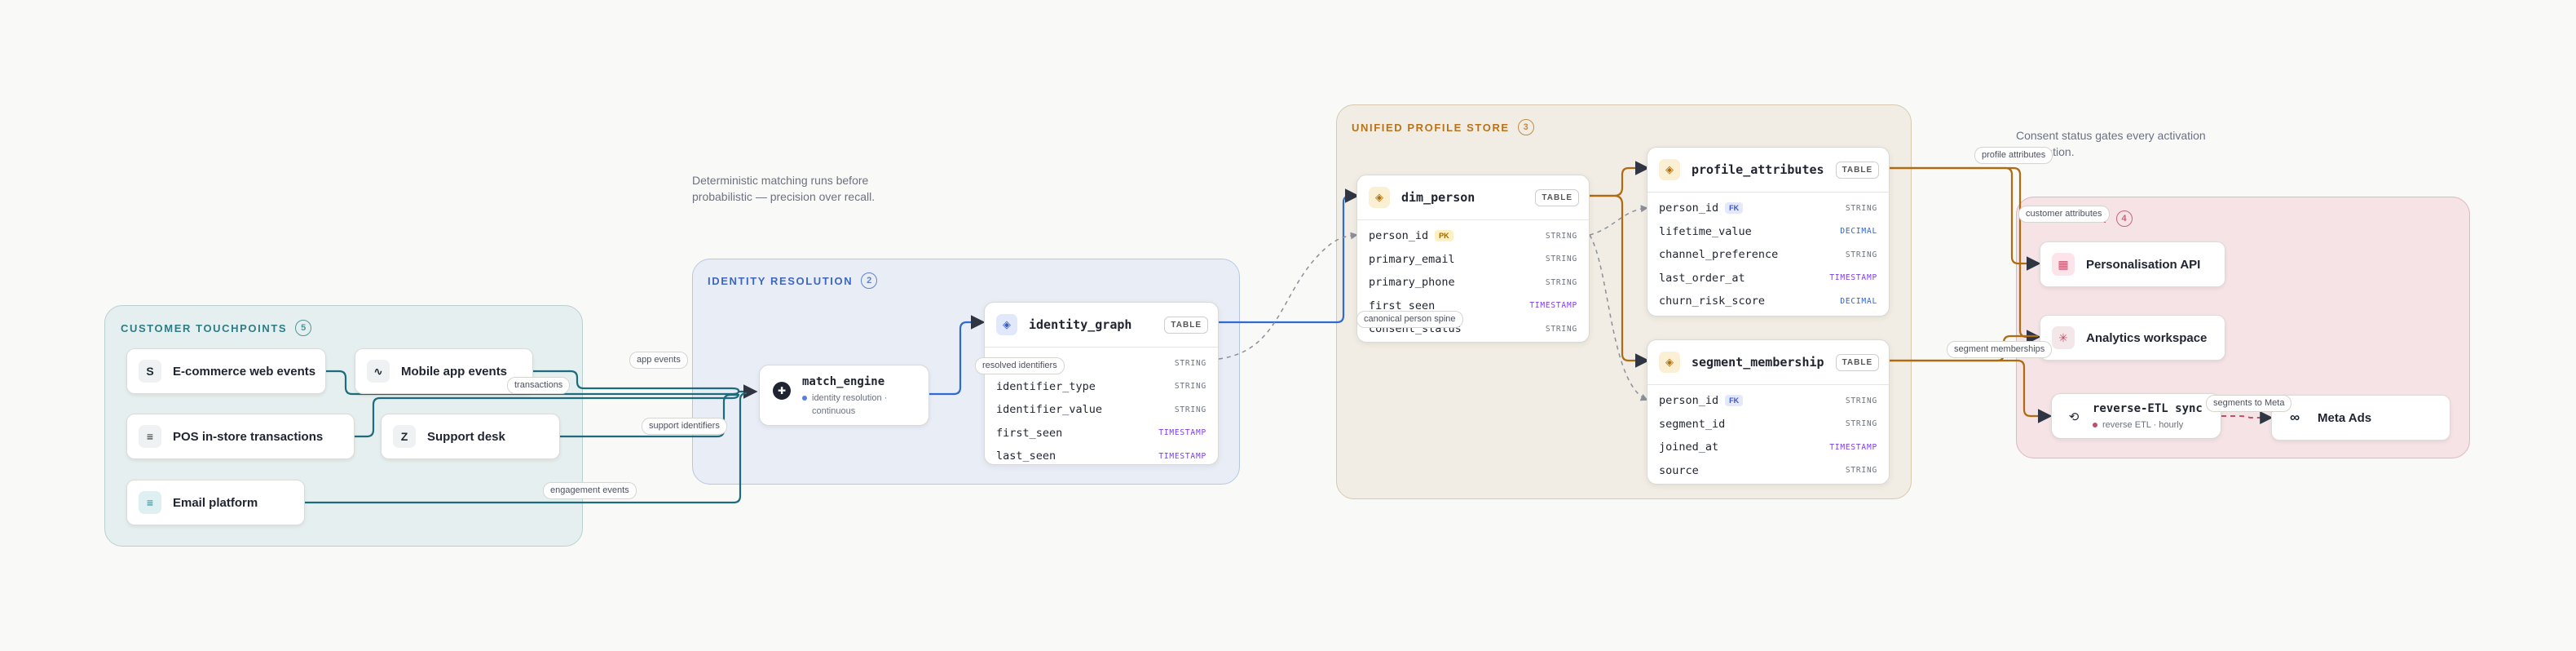 Image resolution: width=2576 pixels, height=651 pixels. I want to click on edge-graph-to-person, so click(1289, 256).